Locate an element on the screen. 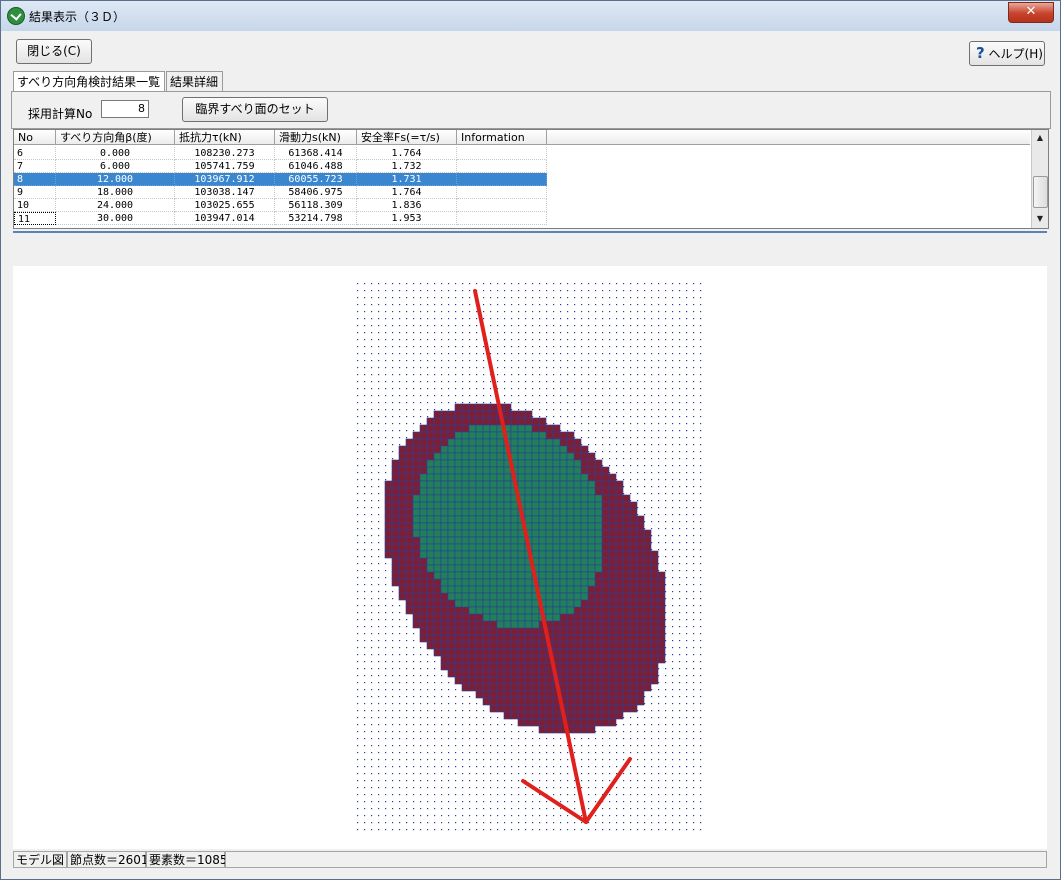 This screenshot has height=880, width=1061. col-header-info: Information is located at coordinates (502, 137).